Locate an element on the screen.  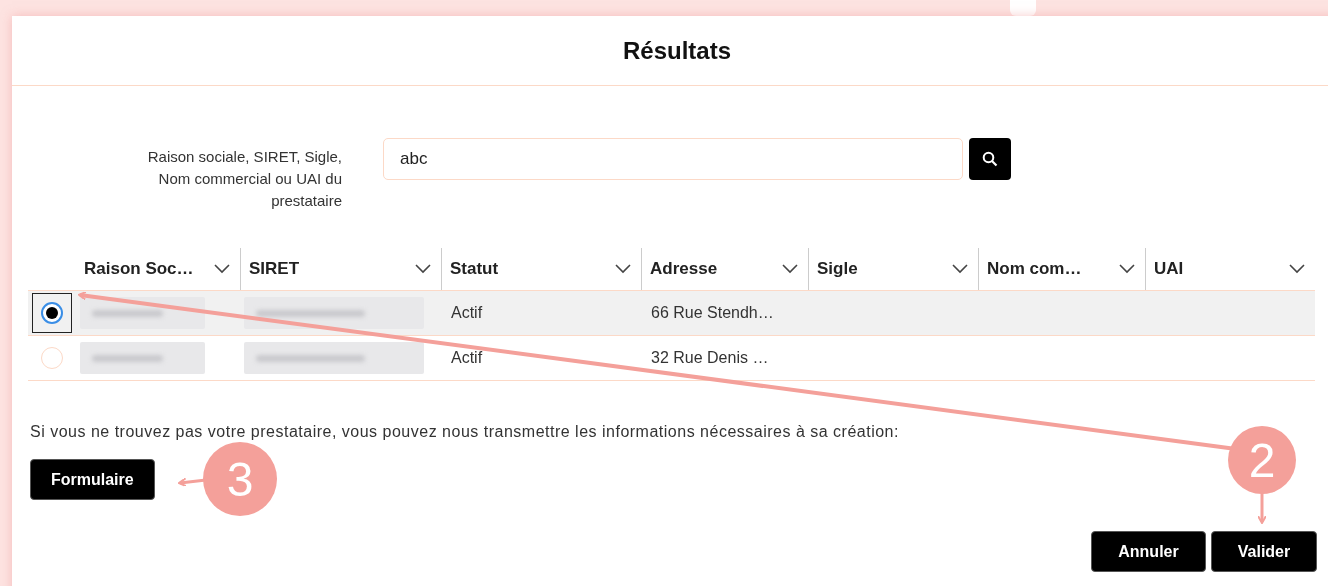
column-title: Sigle is located at coordinates (837, 269).